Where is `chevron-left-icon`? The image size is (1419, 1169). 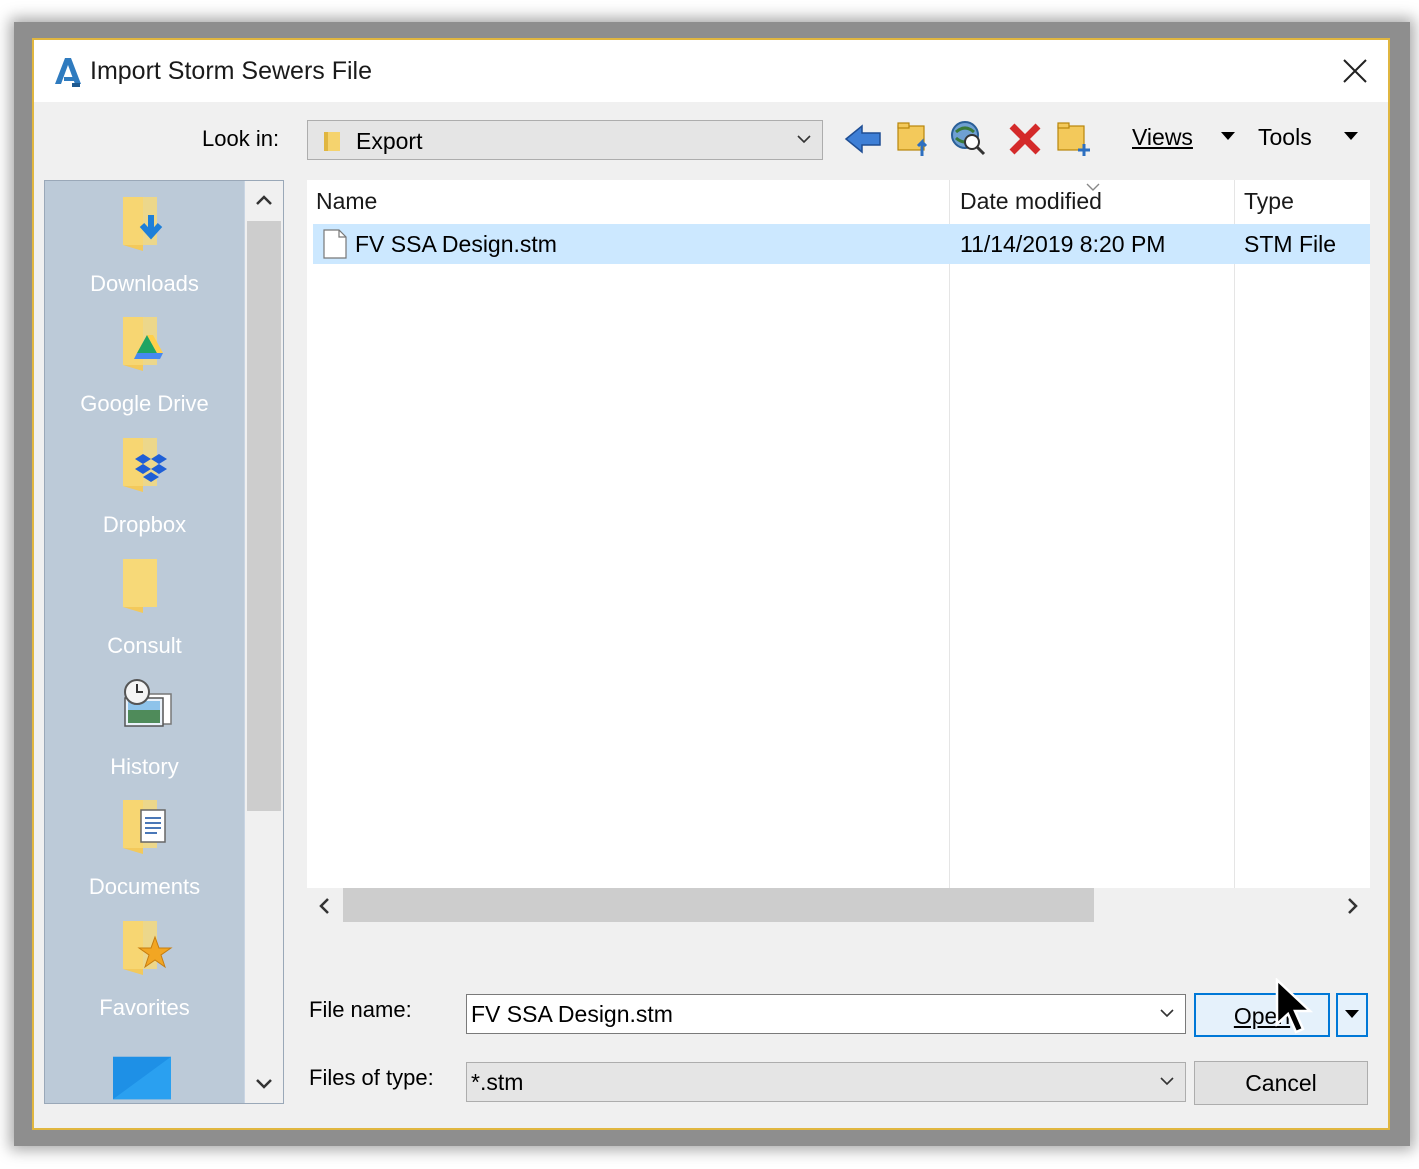
chevron-left-icon is located at coordinates (324, 906).